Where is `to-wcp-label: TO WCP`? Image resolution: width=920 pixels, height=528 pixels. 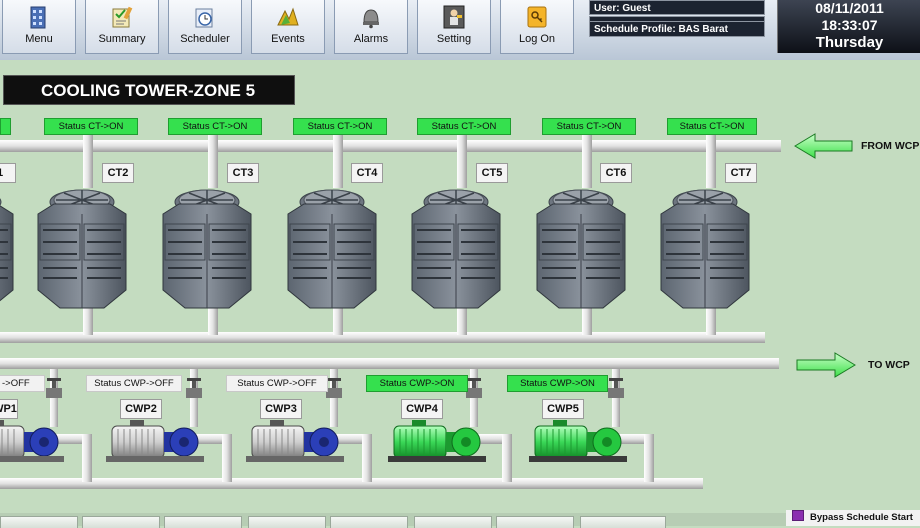
to-wcp-label: TO WCP is located at coordinates (889, 365).